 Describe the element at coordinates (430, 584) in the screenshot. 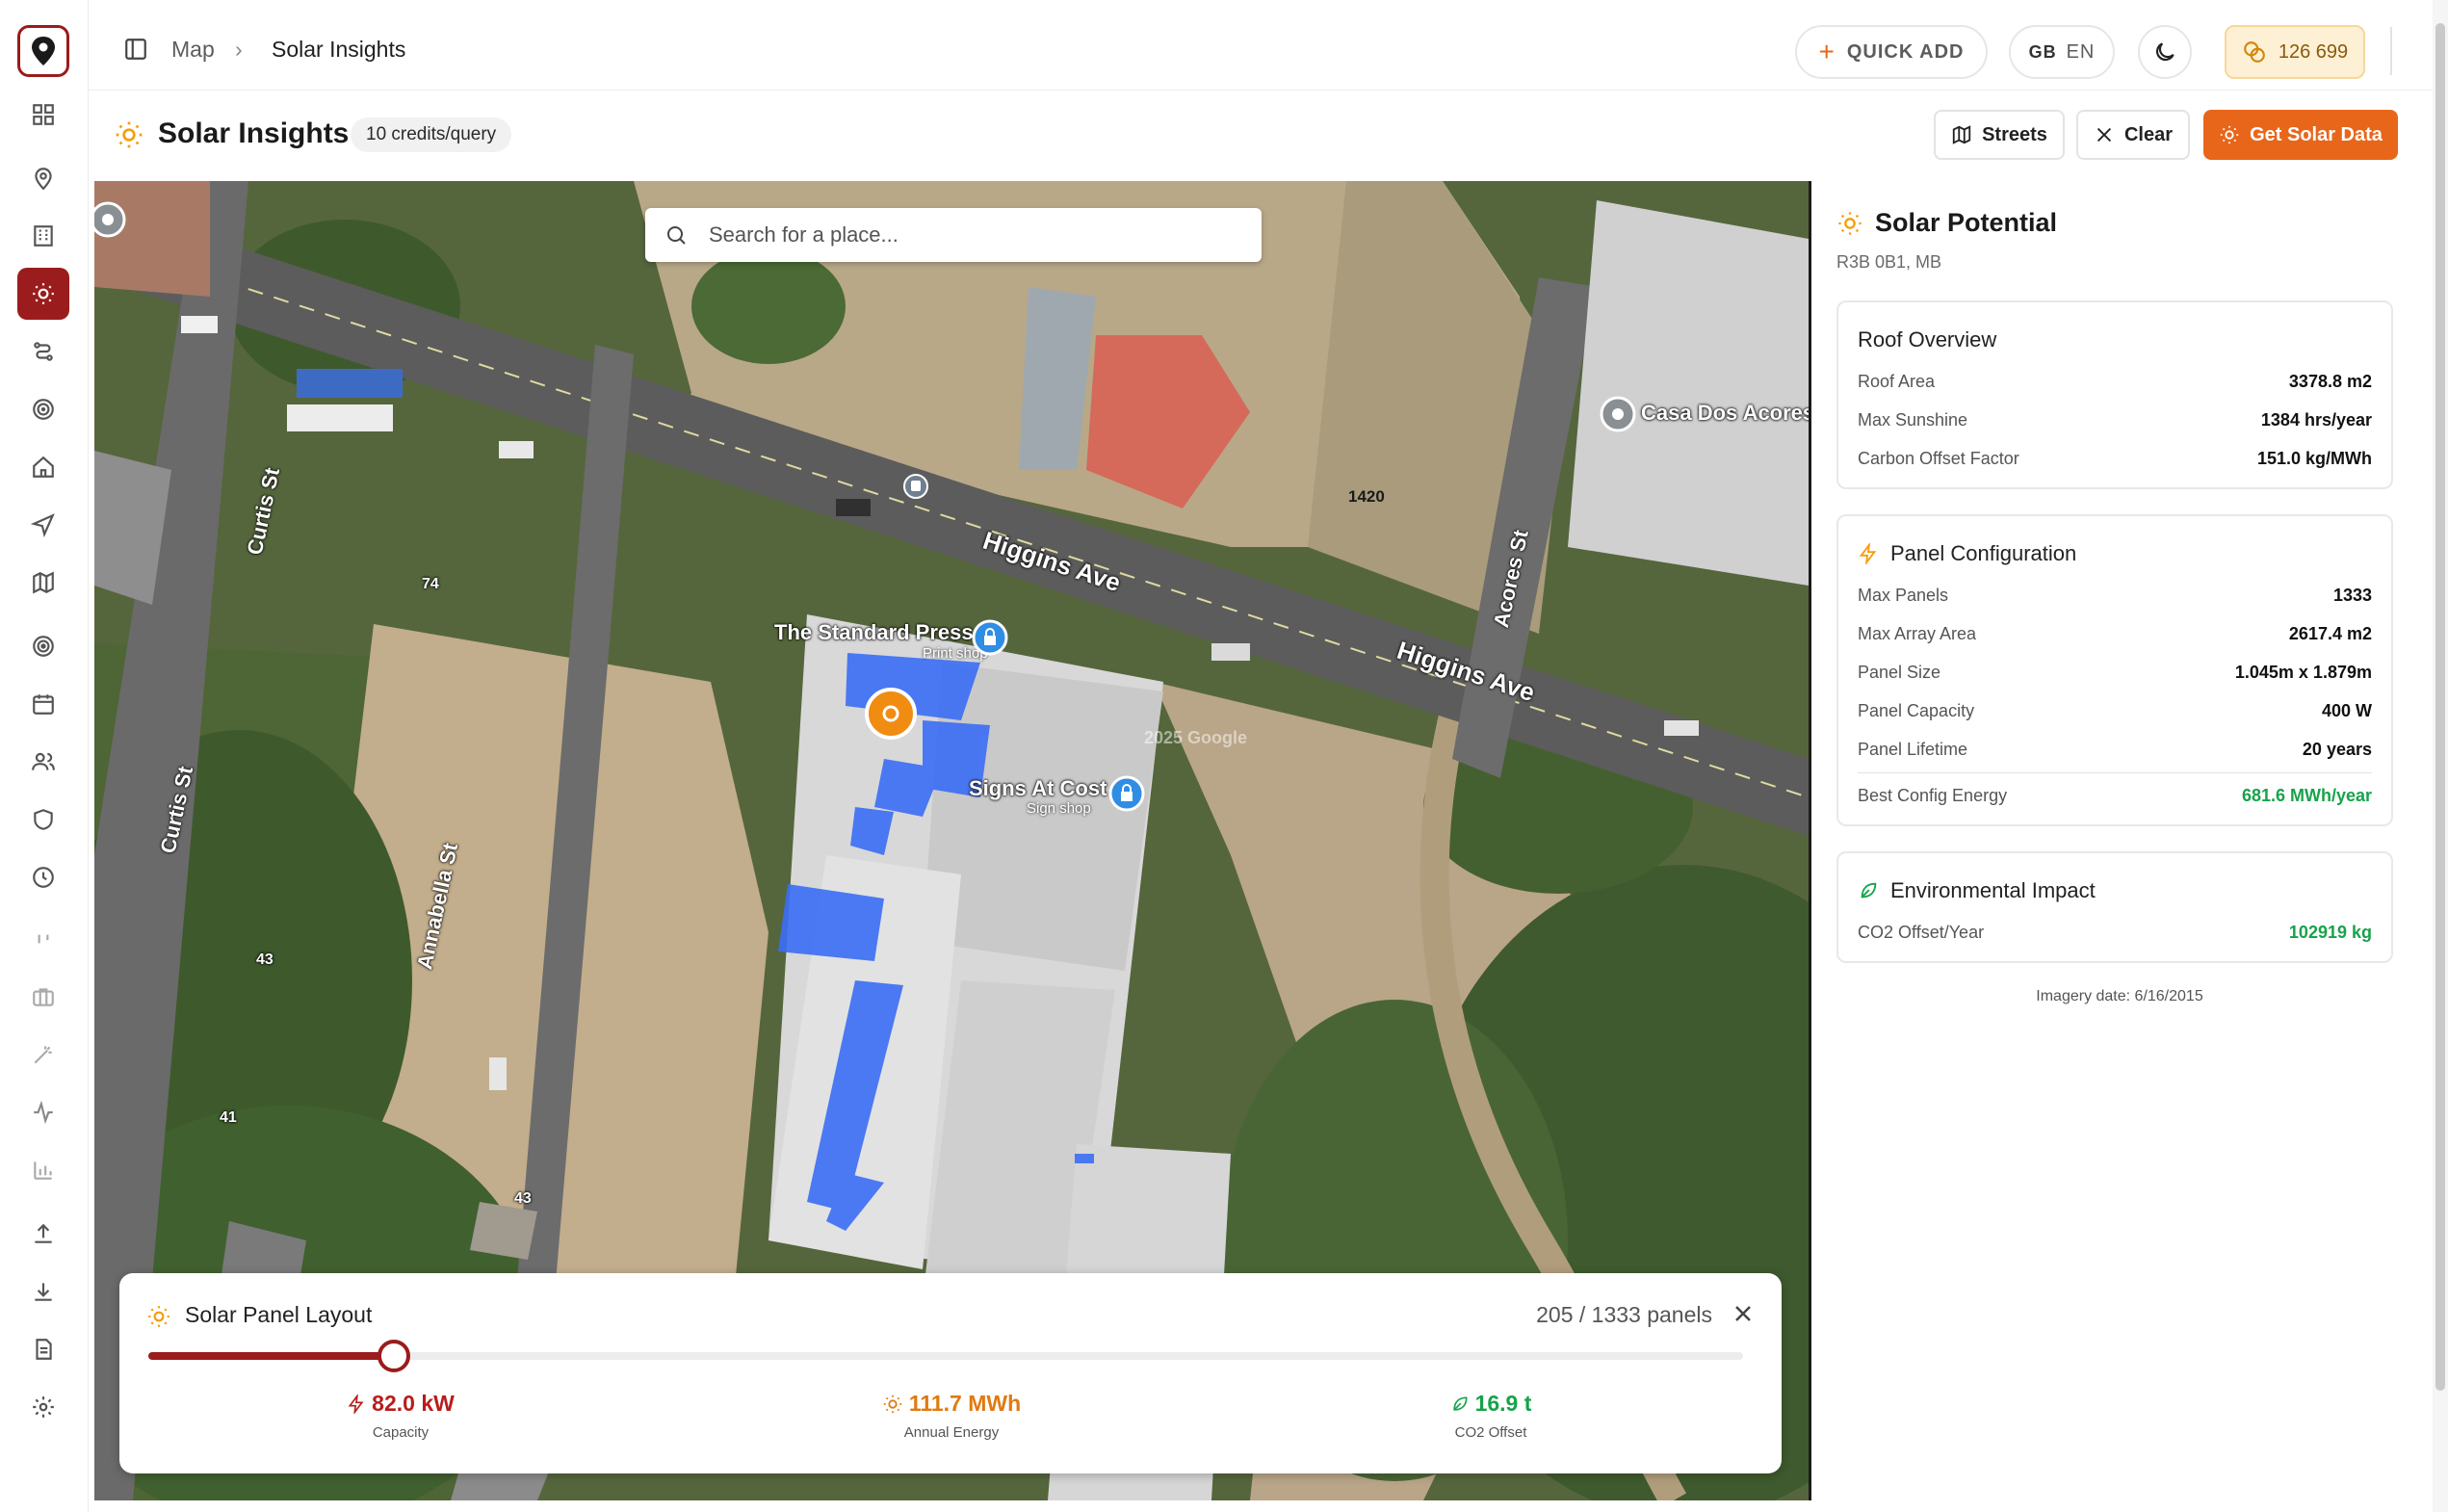

I see `address-number: 74` at that location.